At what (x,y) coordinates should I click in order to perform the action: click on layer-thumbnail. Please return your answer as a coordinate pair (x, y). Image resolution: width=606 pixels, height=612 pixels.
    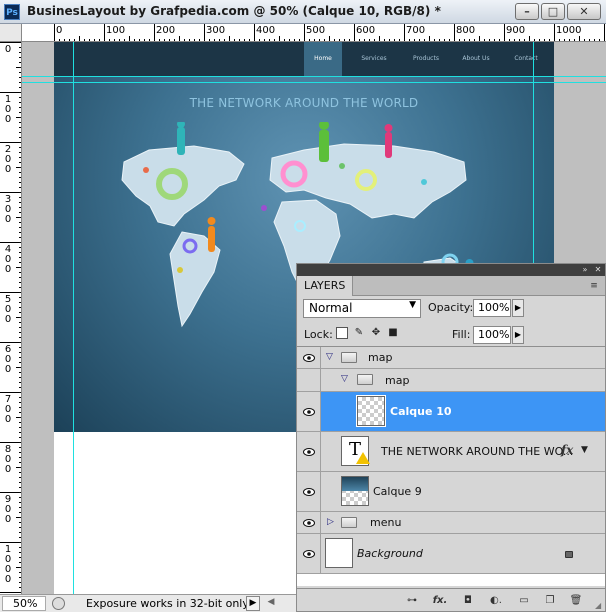
    Looking at the image, I should click on (371, 411).